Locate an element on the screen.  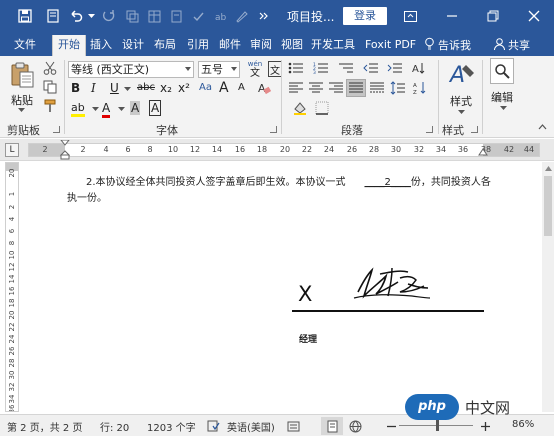
shrink-font-button: A is located at coordinates (241, 88).